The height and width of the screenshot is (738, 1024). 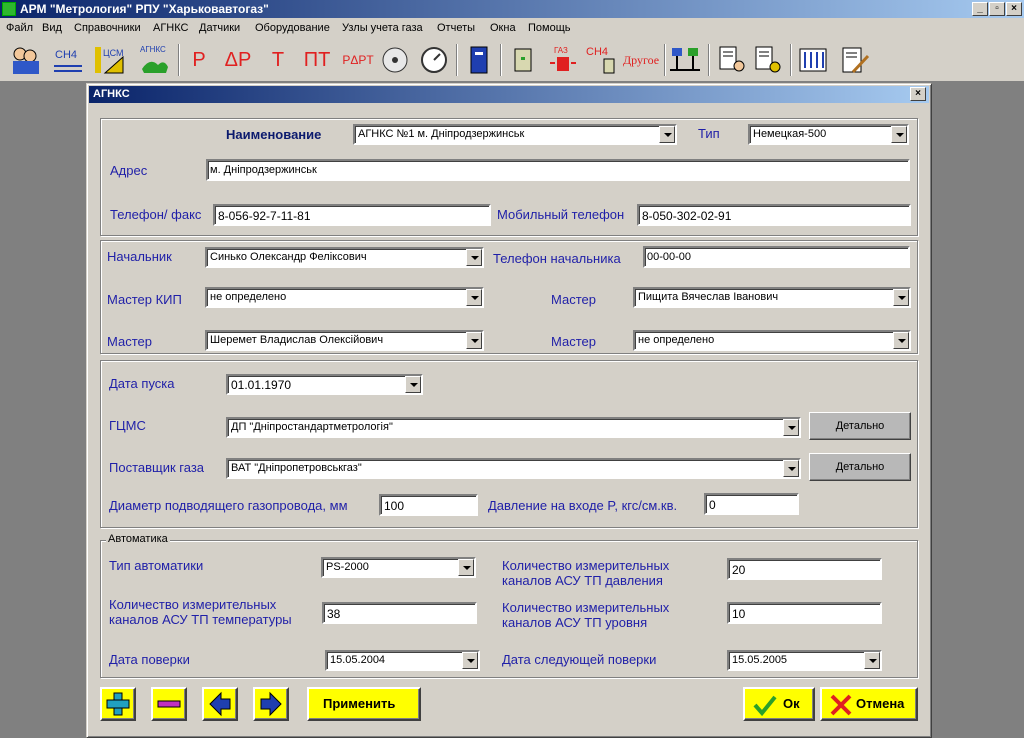 What do you see at coordinates (324, 384) in the screenshot?
I see `start-date-select: 01.01.1970` at bounding box center [324, 384].